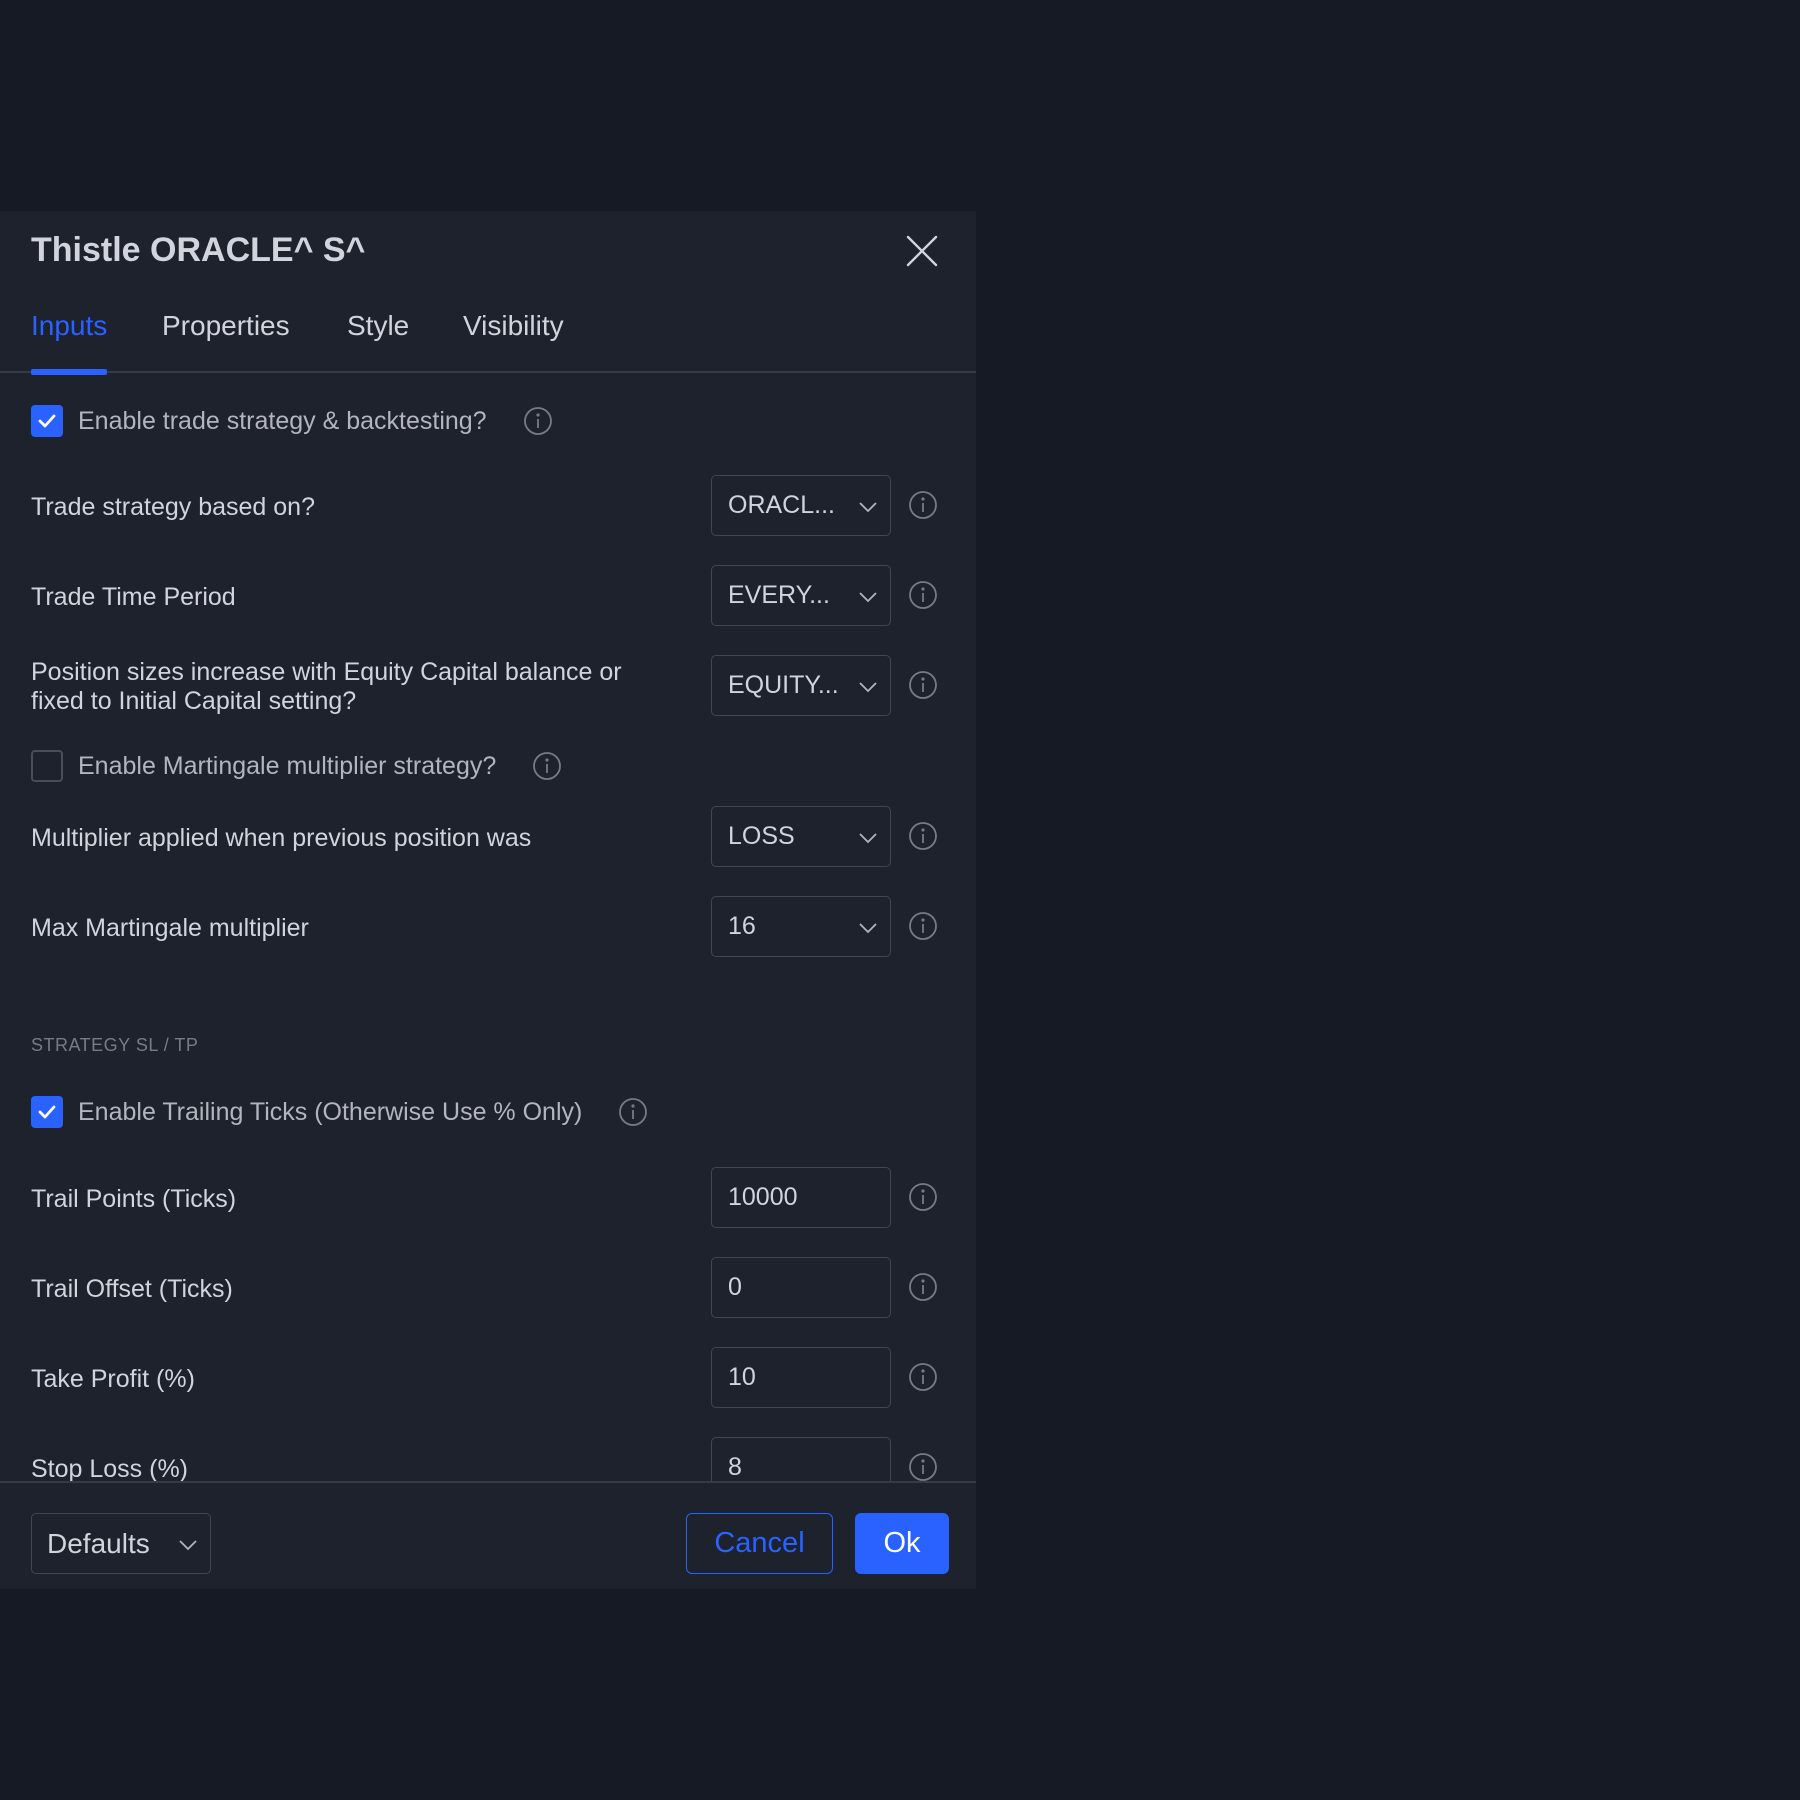 This screenshot has width=1800, height=1800. I want to click on enable-martingale-checkbox, so click(47, 766).